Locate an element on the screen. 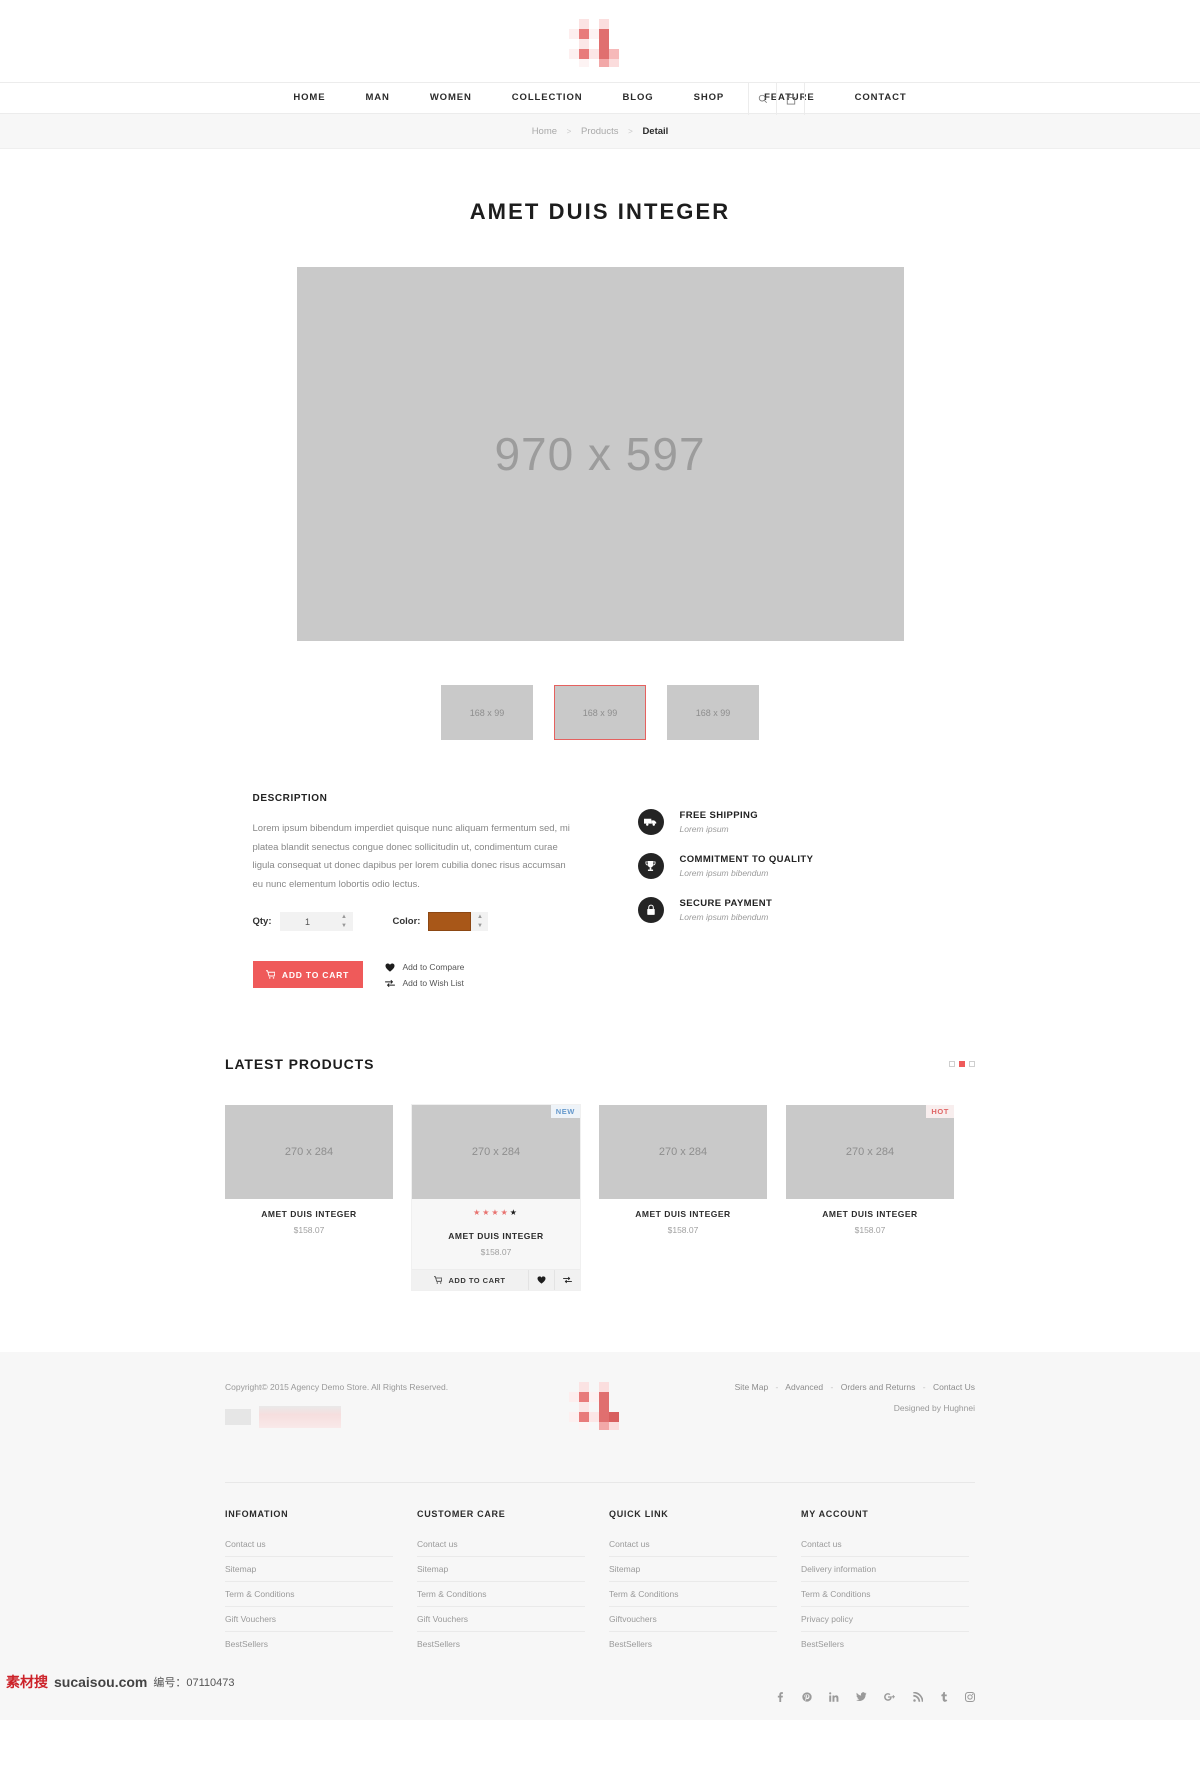 This screenshot has height=1791, width=1200. footer-col2-link3: Giftvouchers is located at coordinates (693, 1619).